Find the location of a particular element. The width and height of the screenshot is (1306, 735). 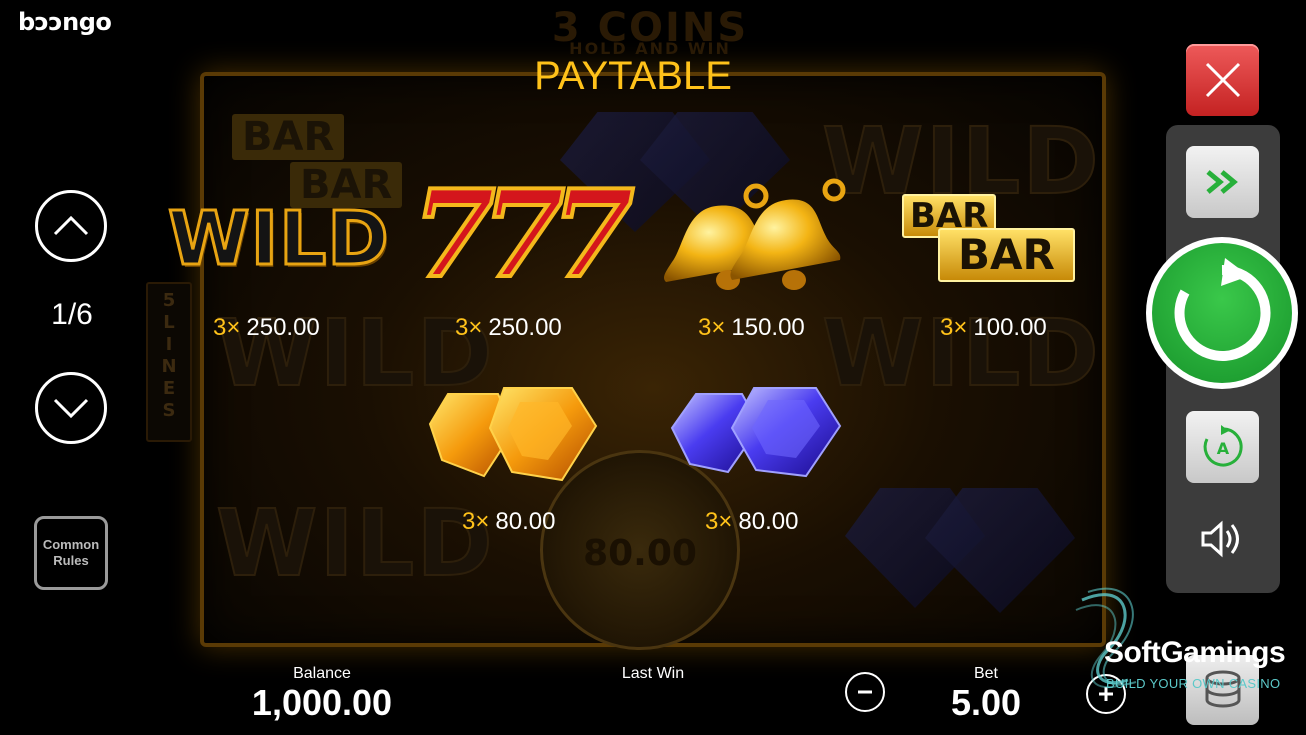

lines-label: 5 LINES is located at coordinates (169, 362).